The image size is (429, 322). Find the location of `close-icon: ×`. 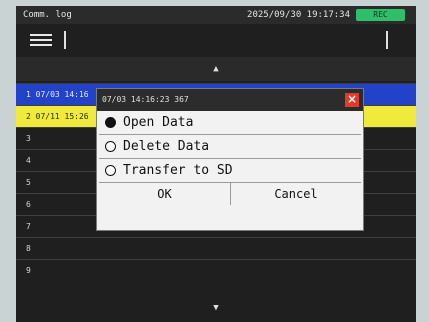

close-icon: × is located at coordinates (352, 100).